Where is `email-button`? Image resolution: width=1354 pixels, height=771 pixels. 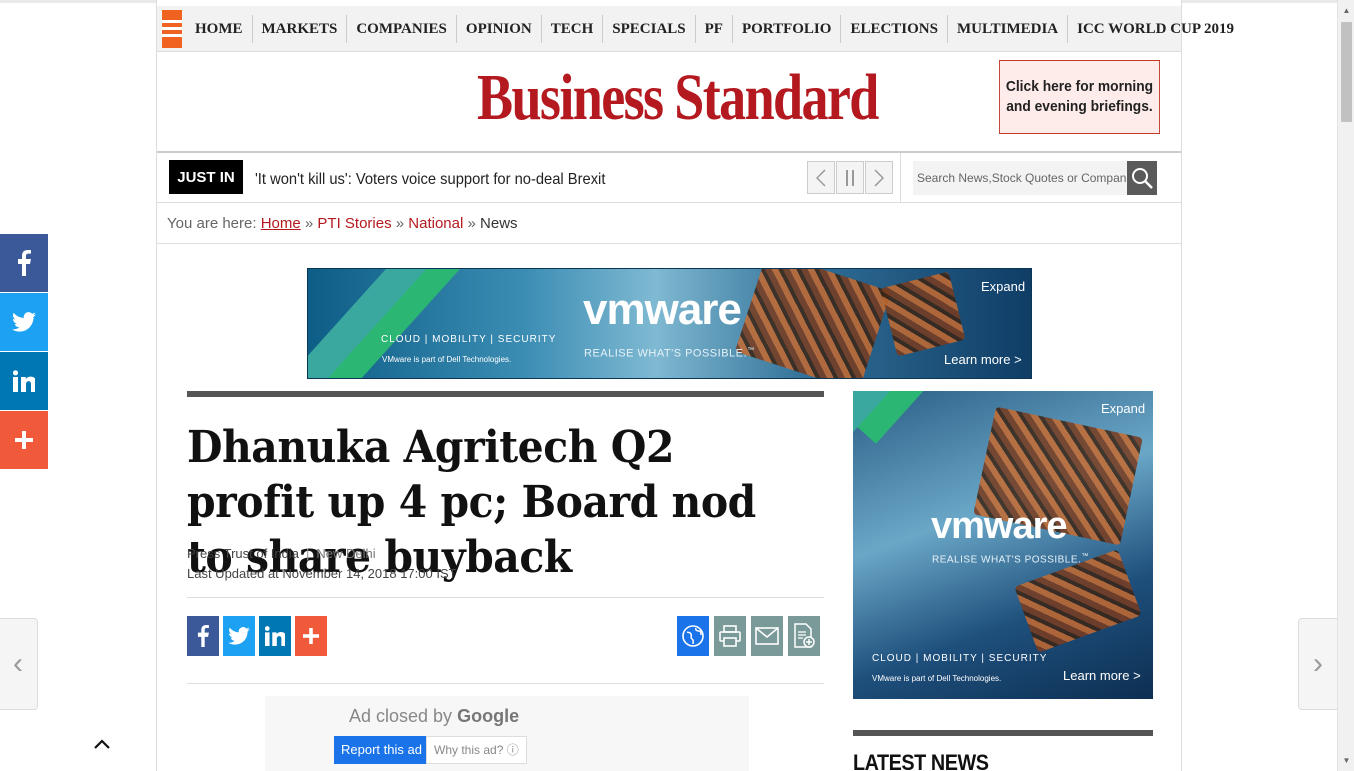 email-button is located at coordinates (767, 636).